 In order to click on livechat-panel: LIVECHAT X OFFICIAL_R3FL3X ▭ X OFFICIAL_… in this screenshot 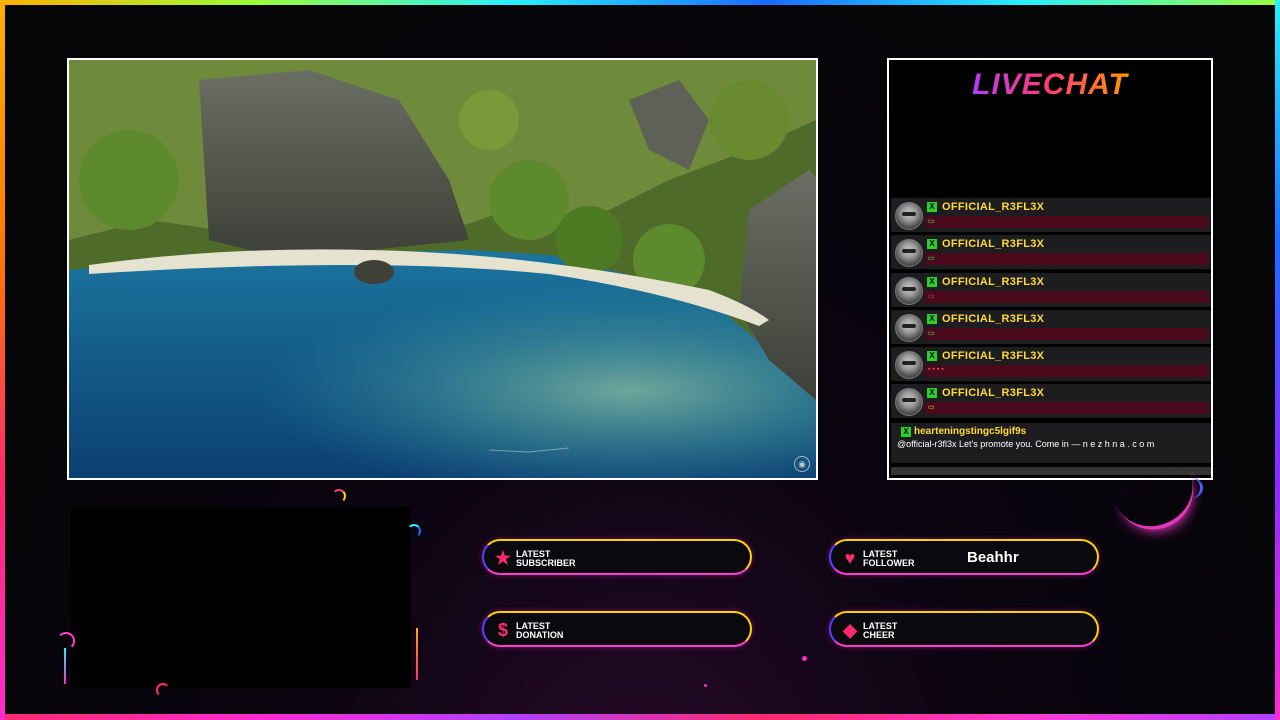, I will do `click(1050, 269)`.